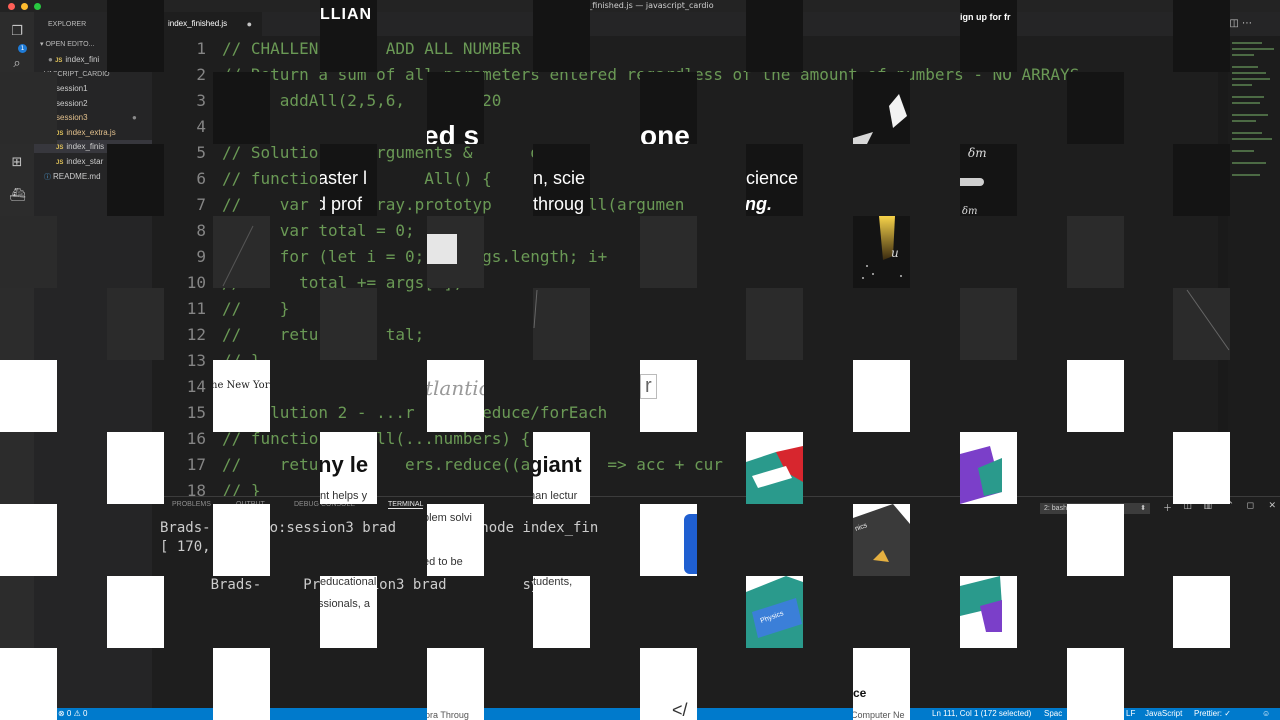 The image size is (1280, 720). What do you see at coordinates (11, 6) in the screenshot?
I see `close-window-icon` at bounding box center [11, 6].